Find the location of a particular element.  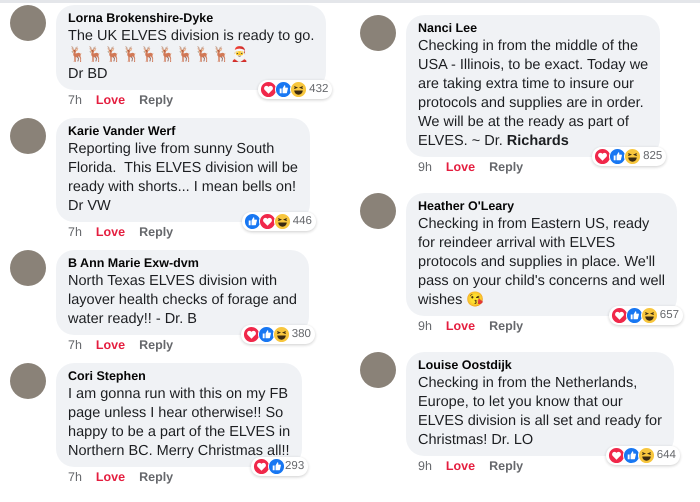

reactions-badge: 825 is located at coordinates (629, 156).